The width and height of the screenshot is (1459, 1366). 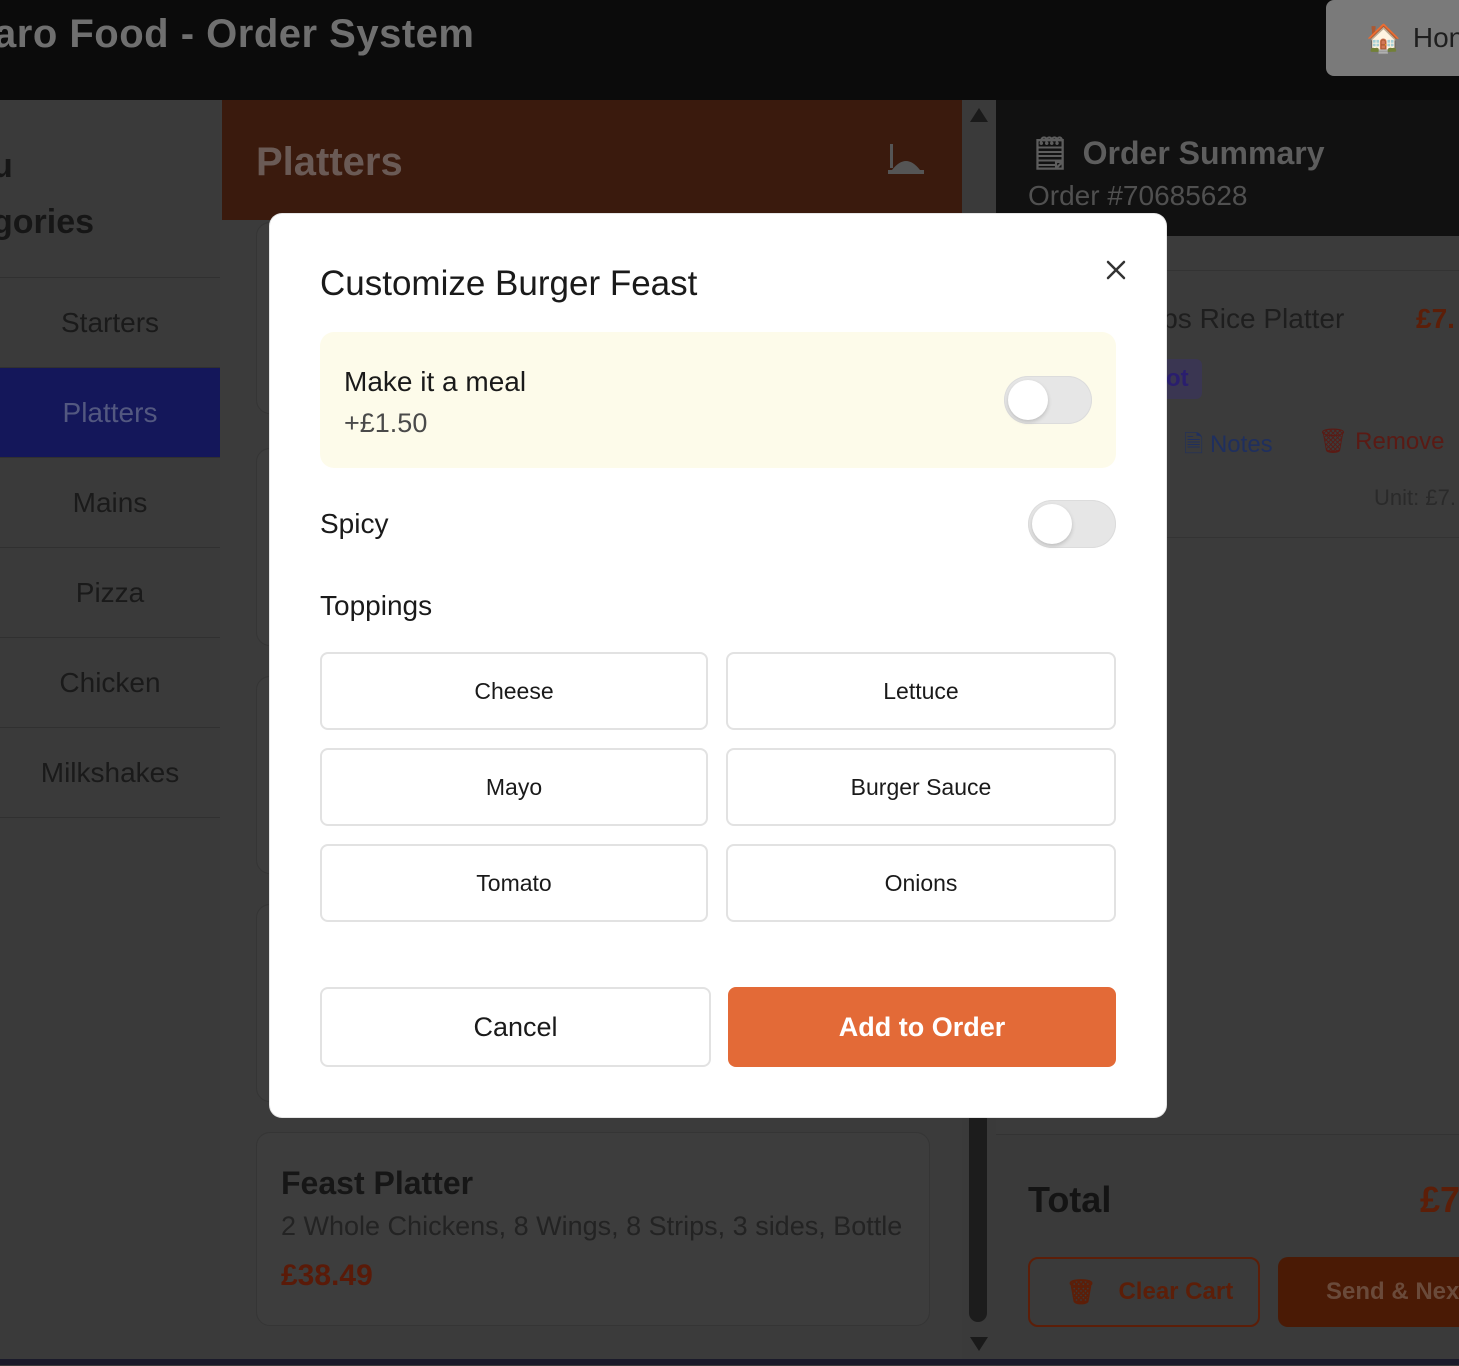 I want to click on app-title: aro Food - Order System, so click(x=237, y=34).